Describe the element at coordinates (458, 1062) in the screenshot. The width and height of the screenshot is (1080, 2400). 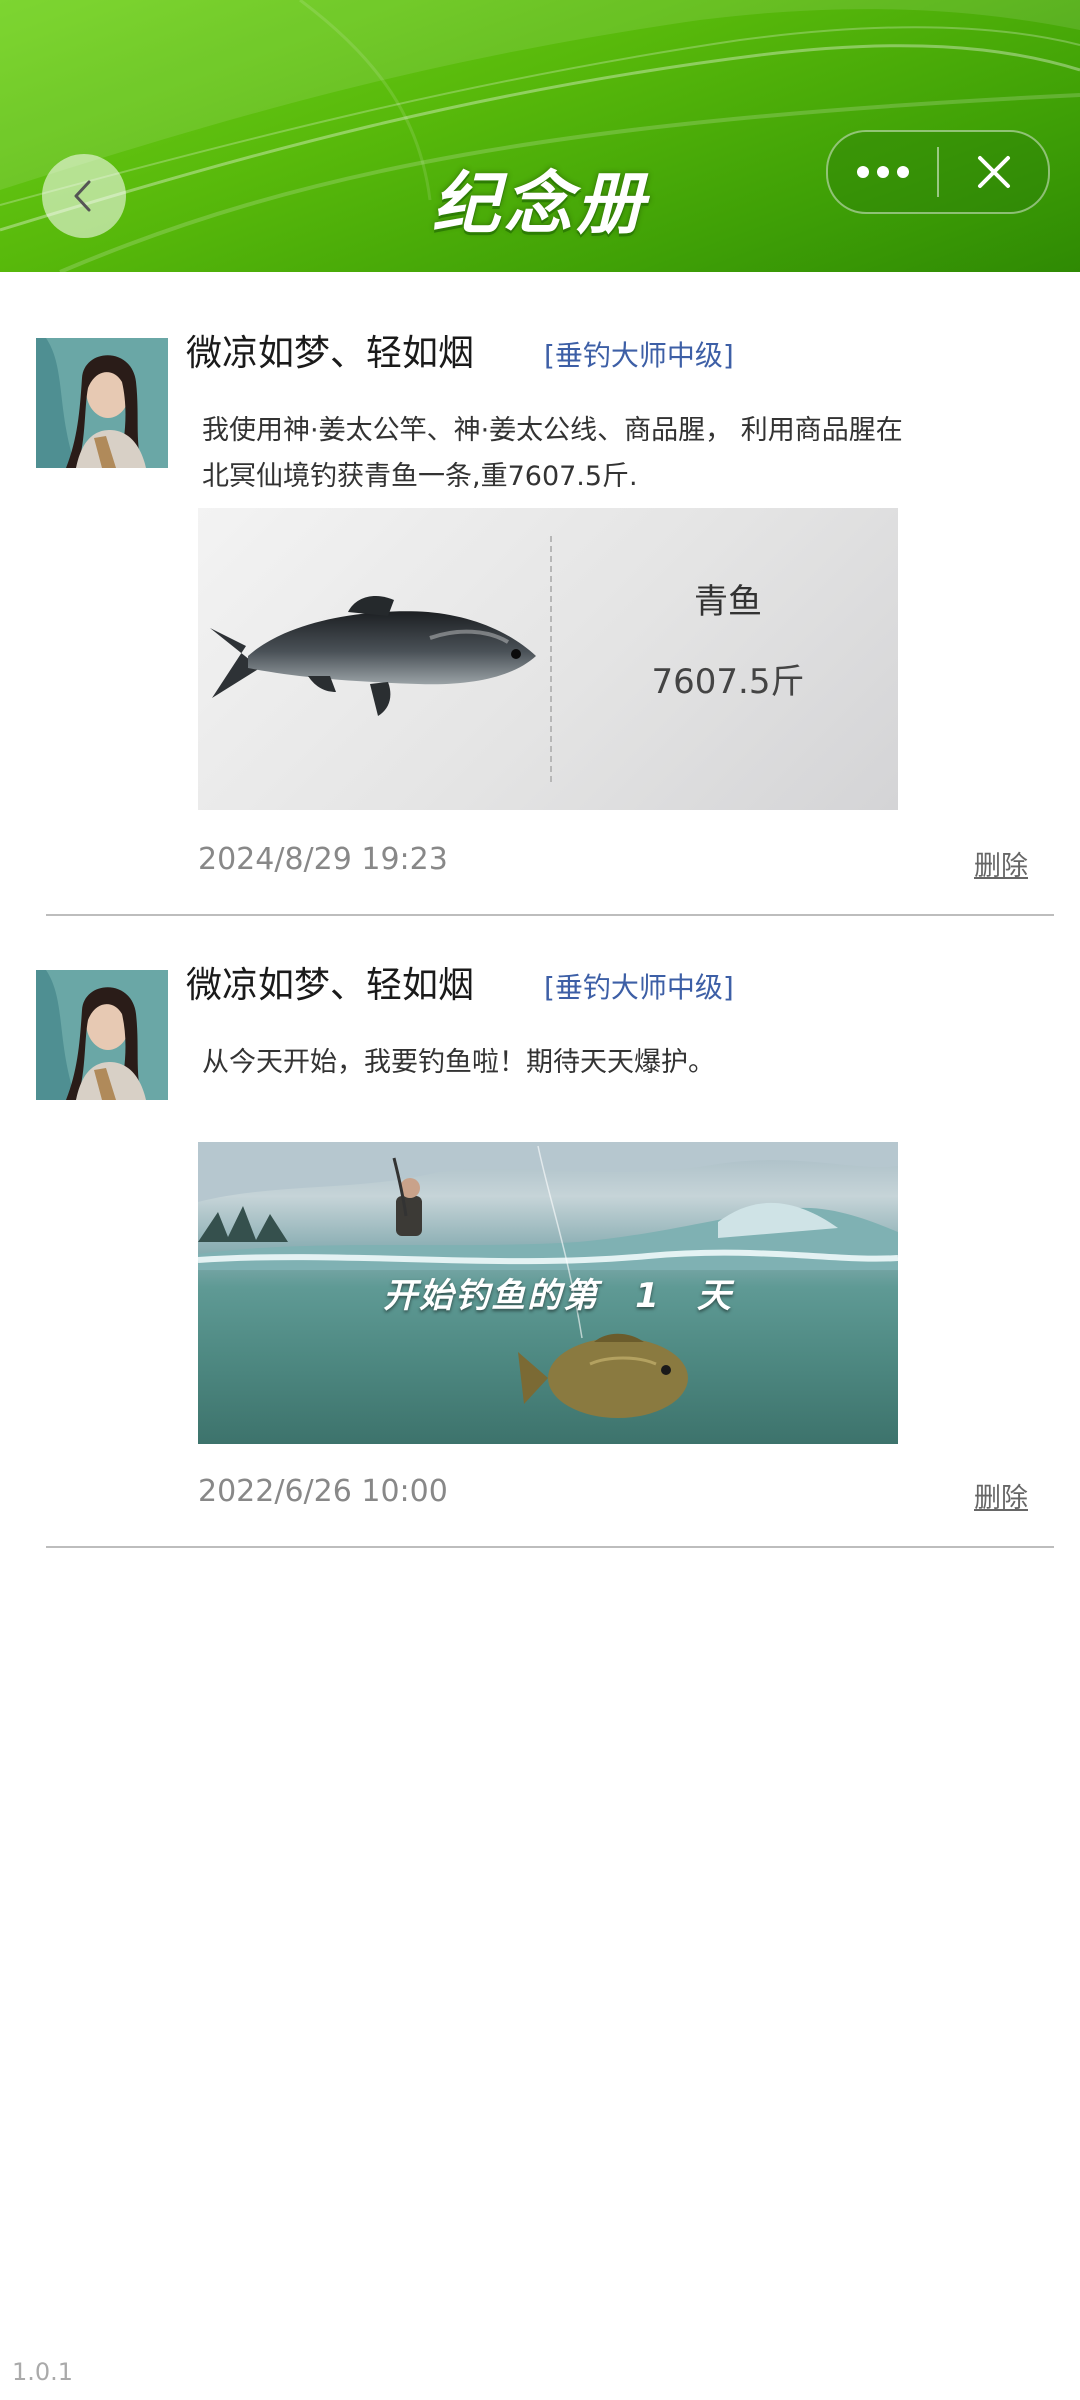
I see `post-content: 从今天开始，我要钓鱼啦！期待天天爆护。` at that location.